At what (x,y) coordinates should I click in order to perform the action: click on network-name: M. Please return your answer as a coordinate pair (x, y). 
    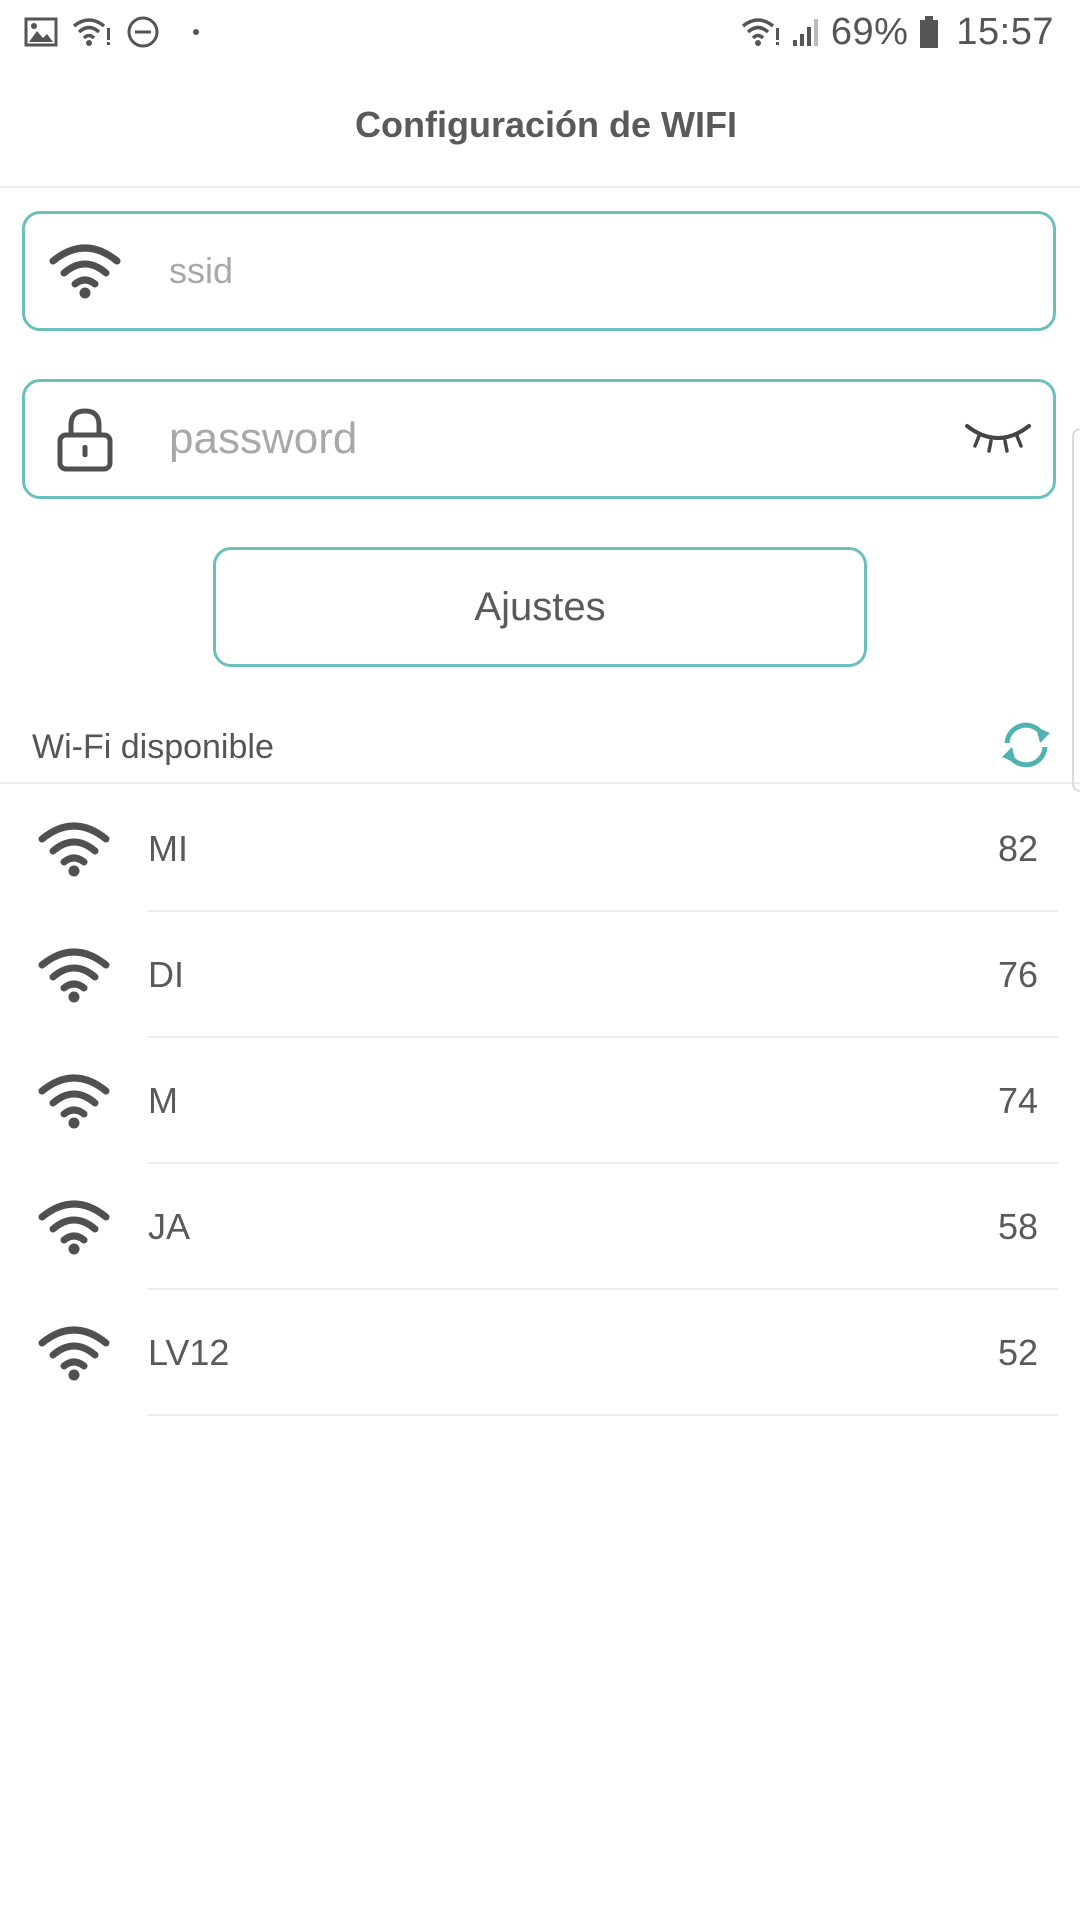
    Looking at the image, I should click on (163, 1100).